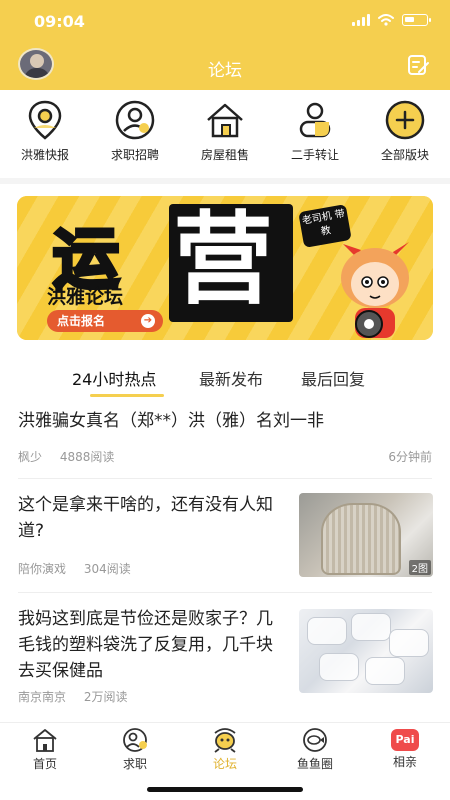 The width and height of the screenshot is (450, 800). I want to click on wifi-icon, so click(386, 20).